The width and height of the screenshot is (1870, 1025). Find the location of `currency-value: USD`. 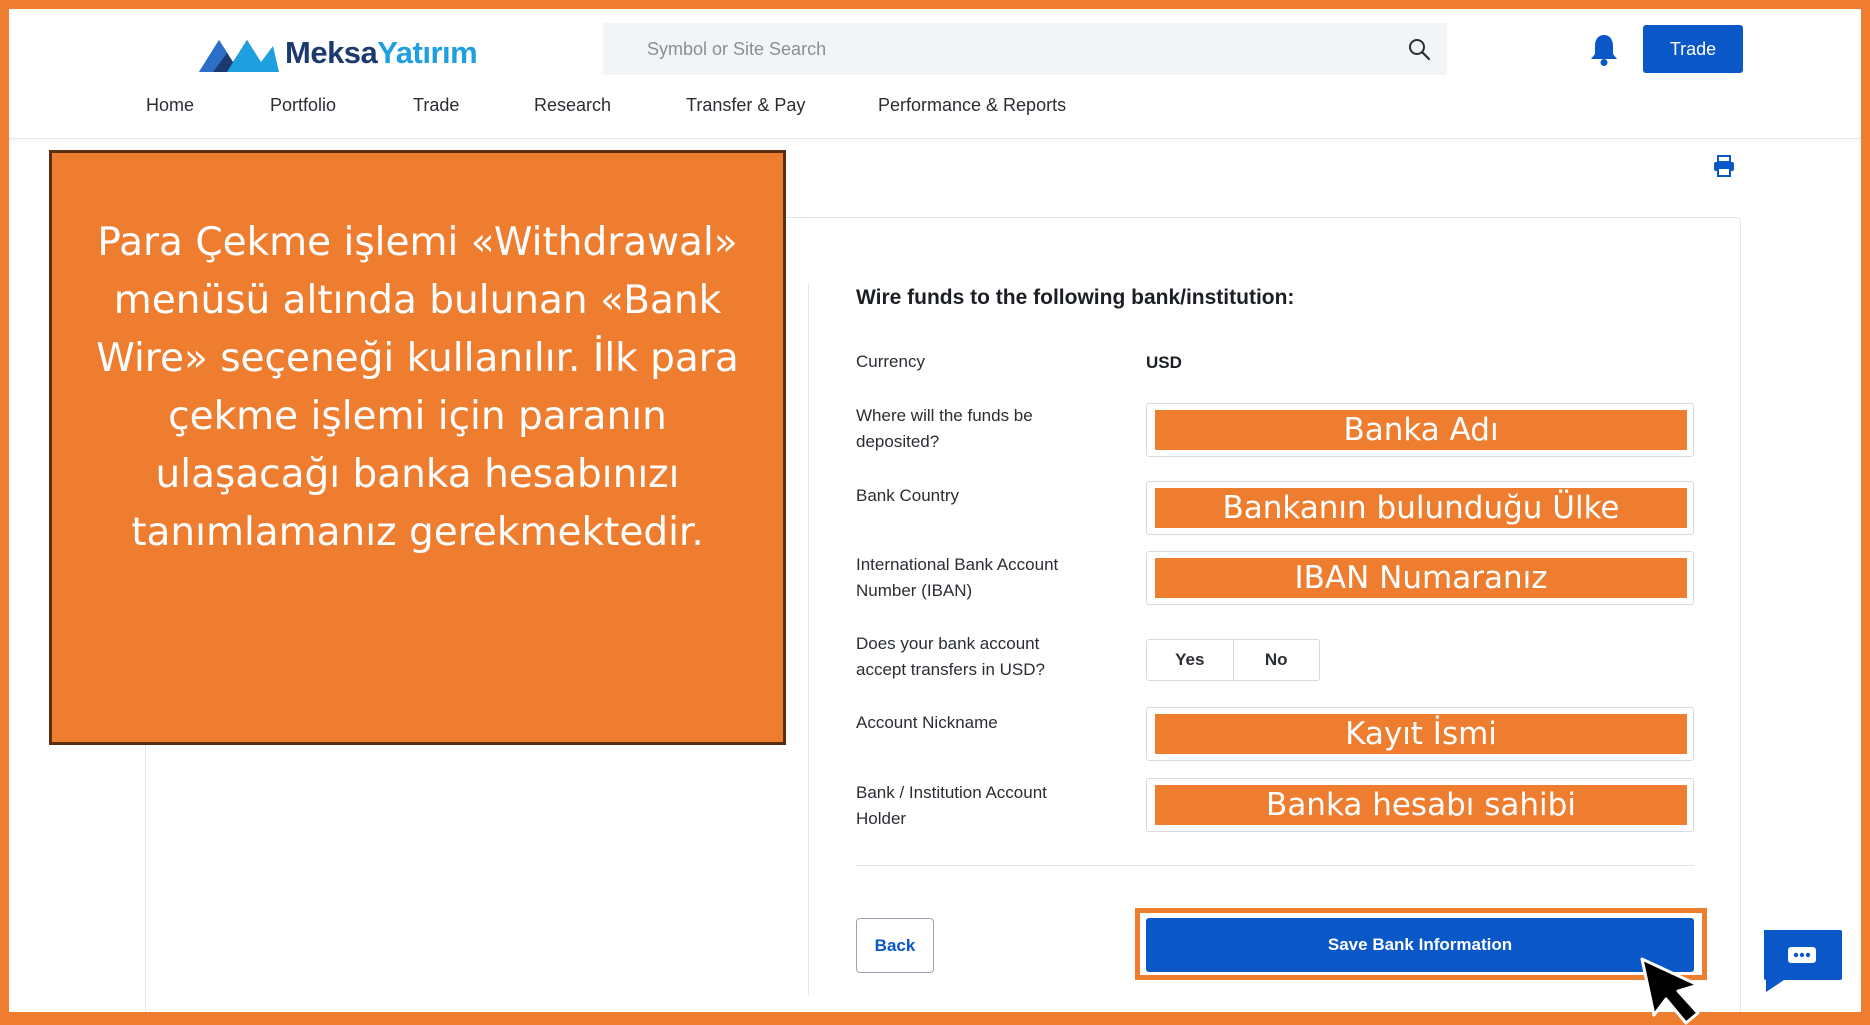

currency-value: USD is located at coordinates (1164, 362).